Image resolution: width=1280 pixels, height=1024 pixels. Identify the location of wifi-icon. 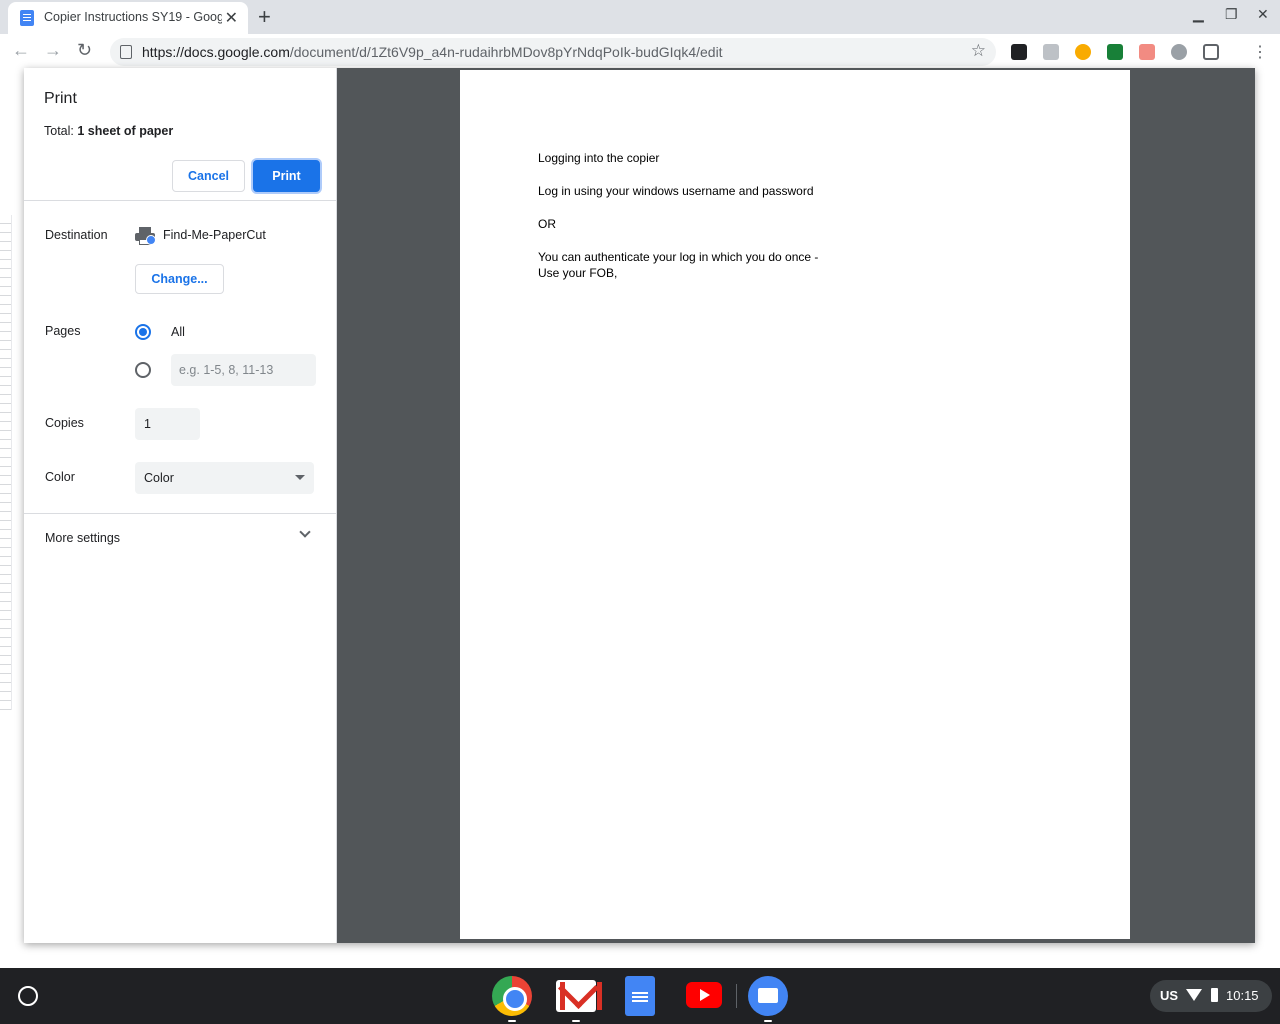
(1194, 995).